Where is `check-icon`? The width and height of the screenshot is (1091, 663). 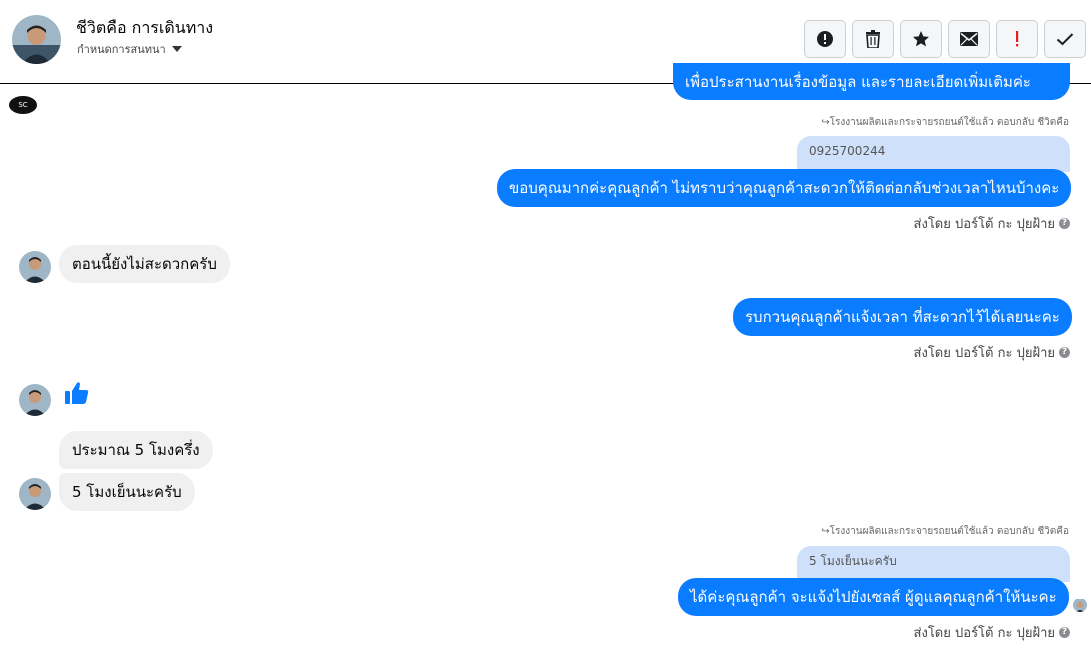
check-icon is located at coordinates (1065, 39).